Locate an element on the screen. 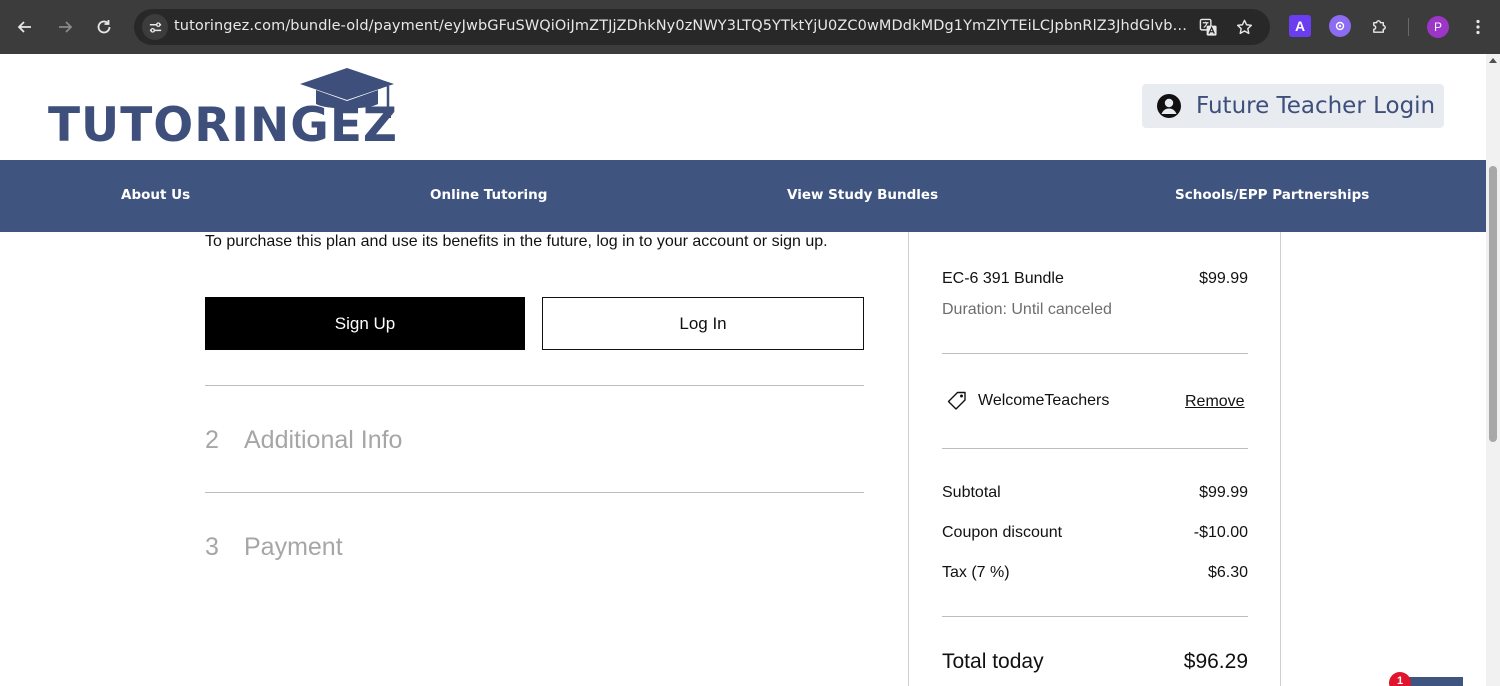  step-label: Additional Info is located at coordinates (323, 440).